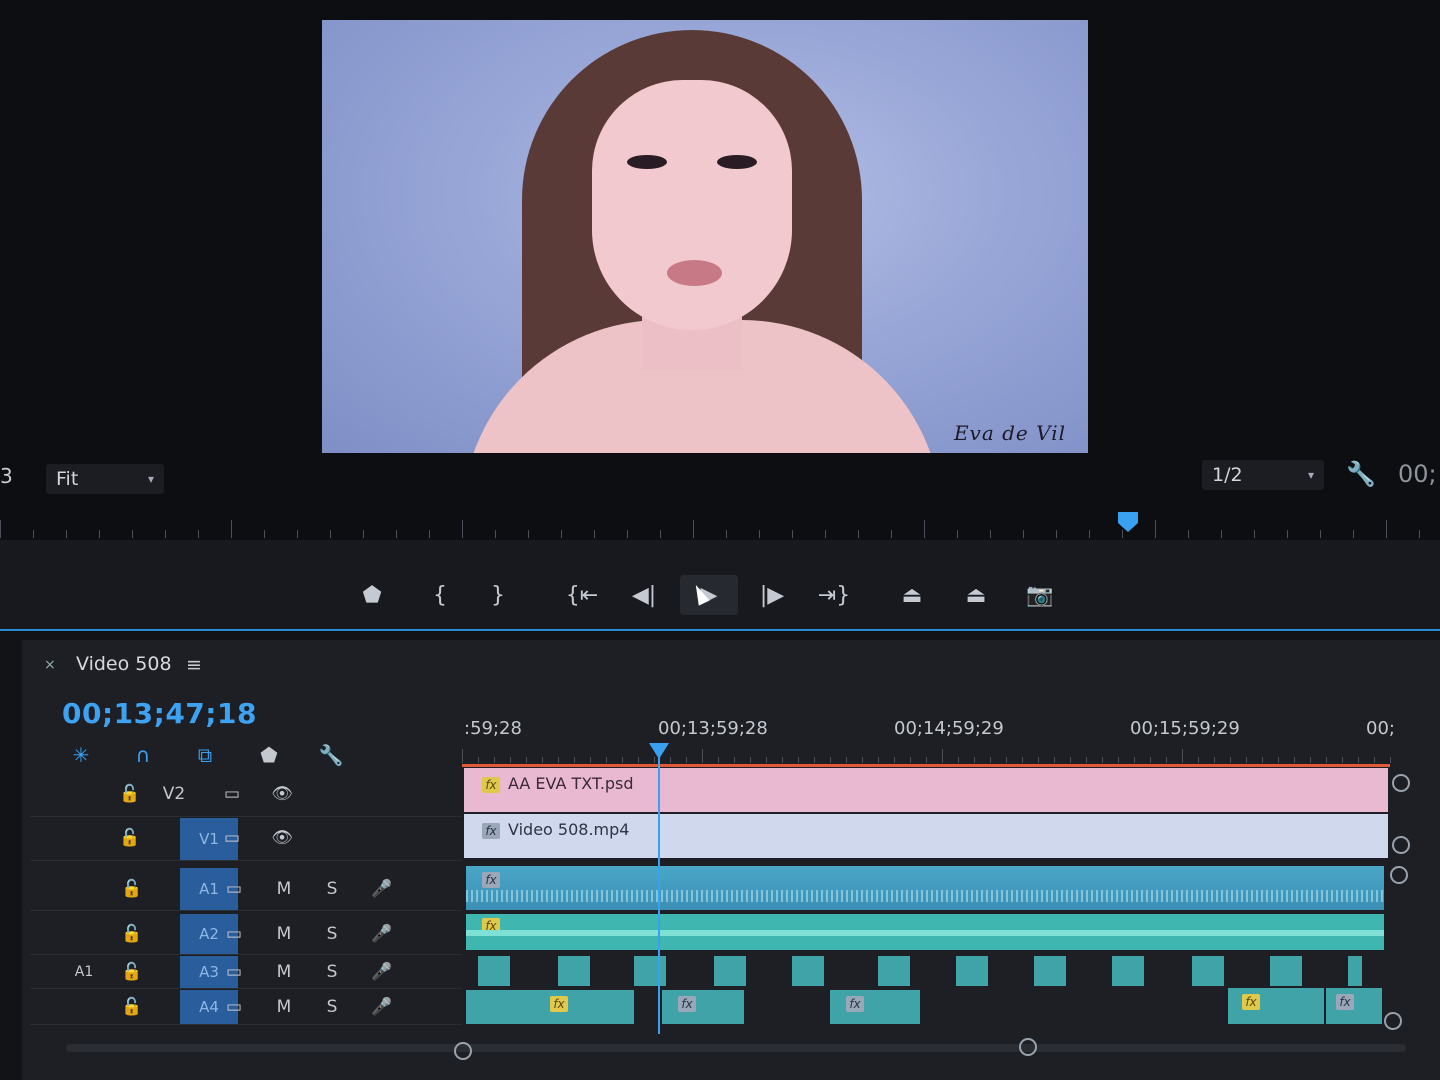 This screenshot has height=1080, width=1440. Describe the element at coordinates (772, 595) in the screenshot. I see `step-forward-button: |▶` at that location.